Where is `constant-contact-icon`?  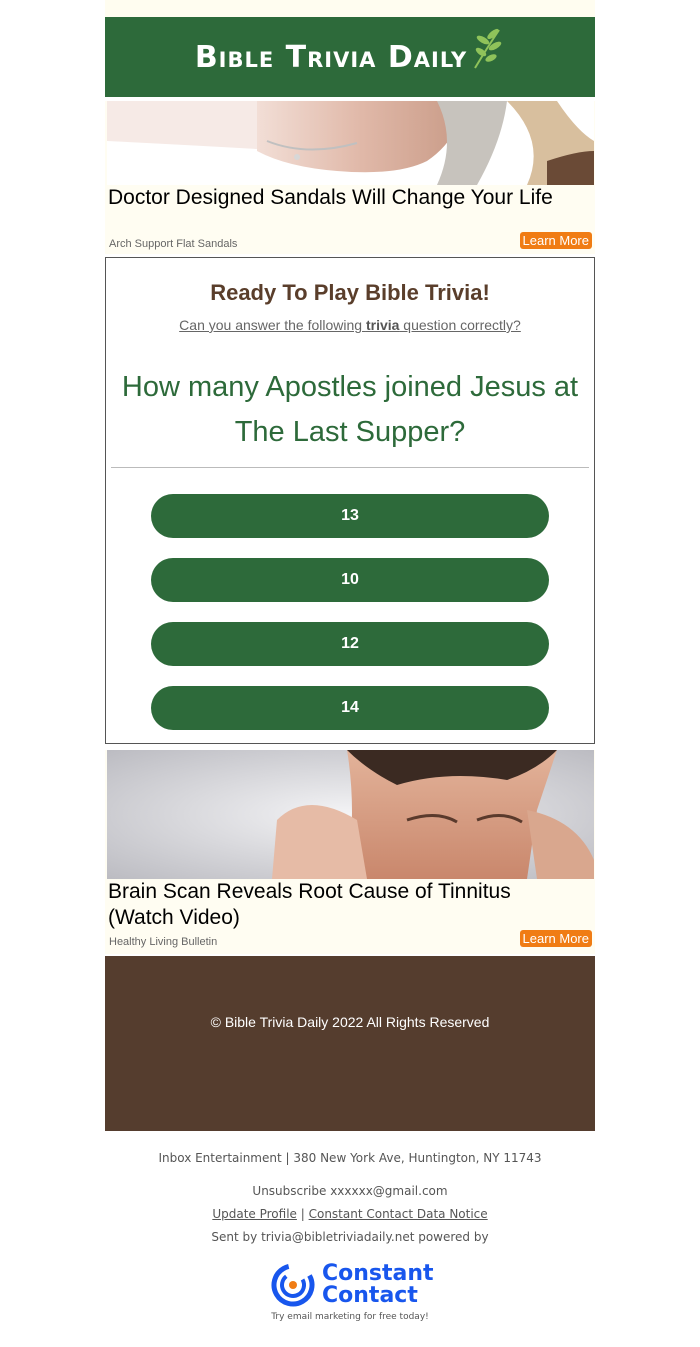 constant-contact-icon is located at coordinates (293, 1285).